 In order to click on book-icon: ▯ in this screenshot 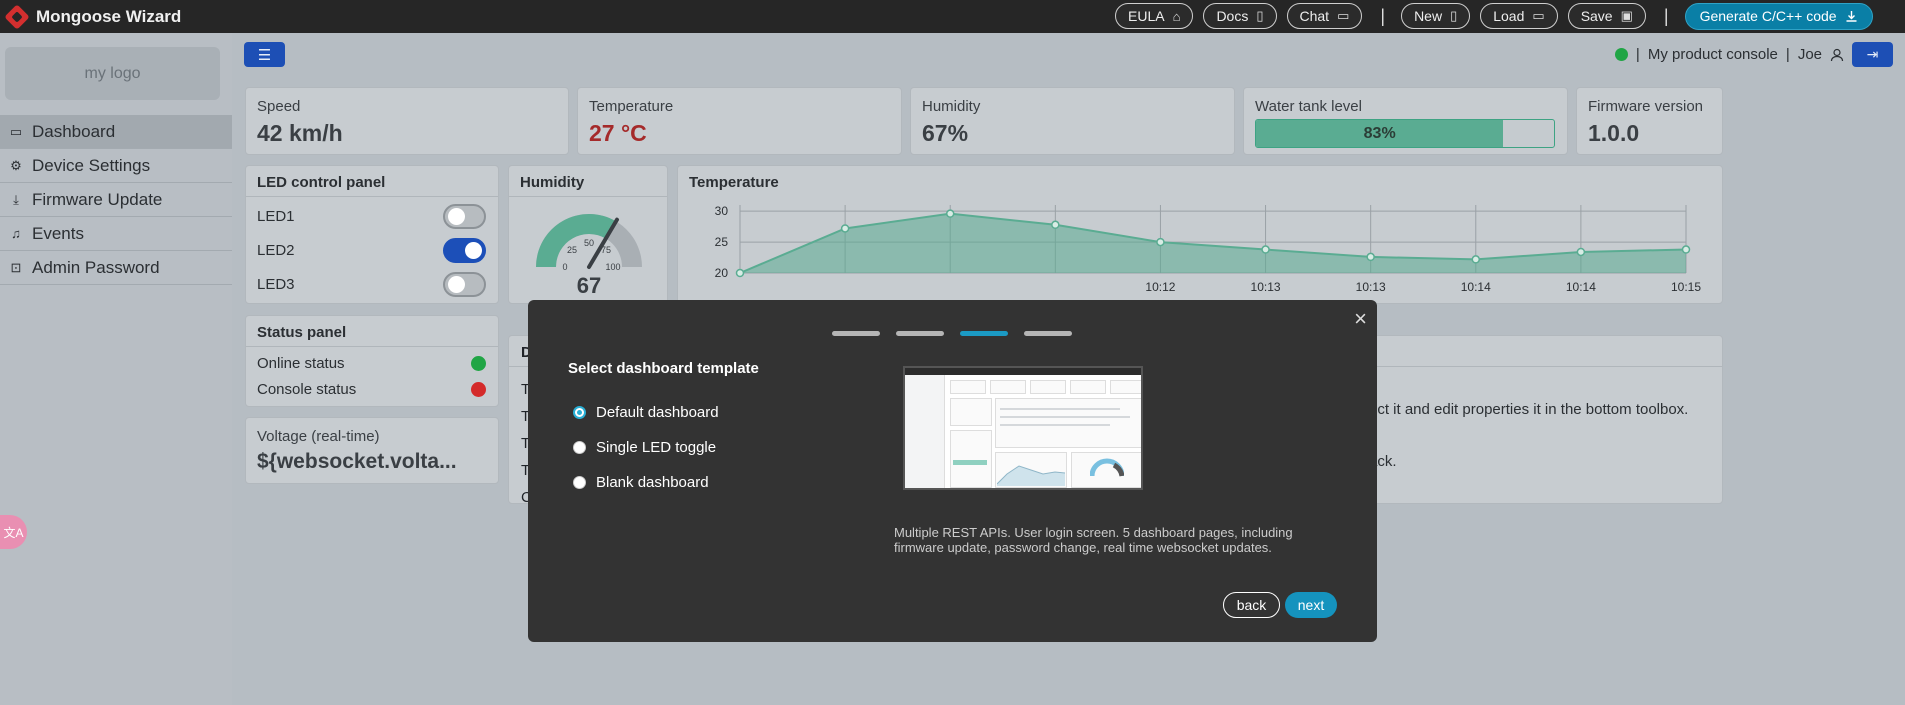, I will do `click(1260, 15)`.